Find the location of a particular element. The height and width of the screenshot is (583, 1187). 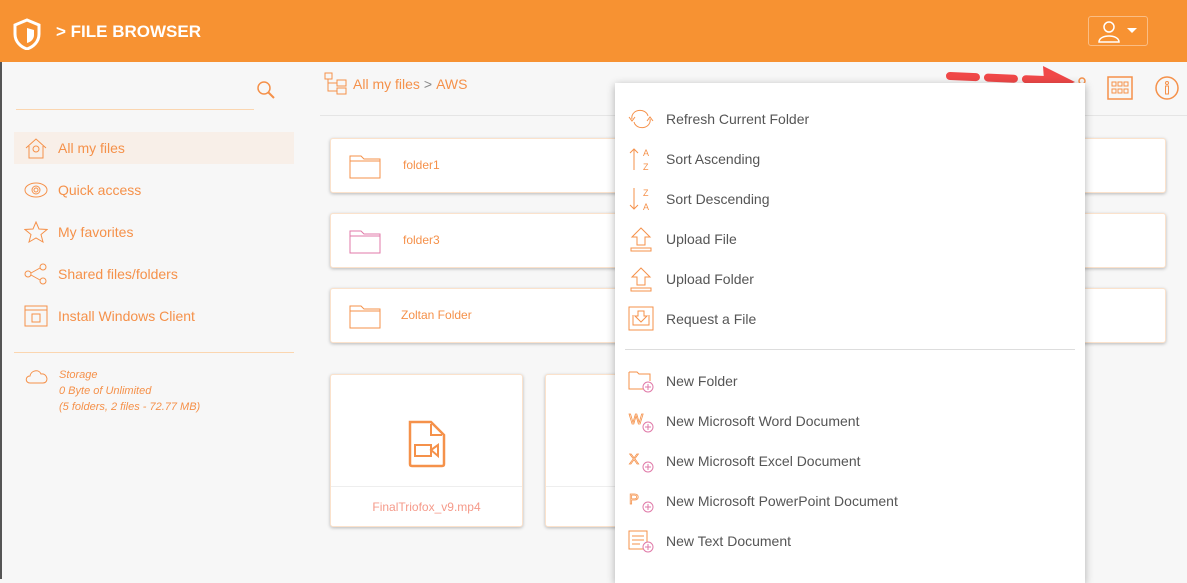

menu-item-upload-file: Upload File is located at coordinates (850, 239).